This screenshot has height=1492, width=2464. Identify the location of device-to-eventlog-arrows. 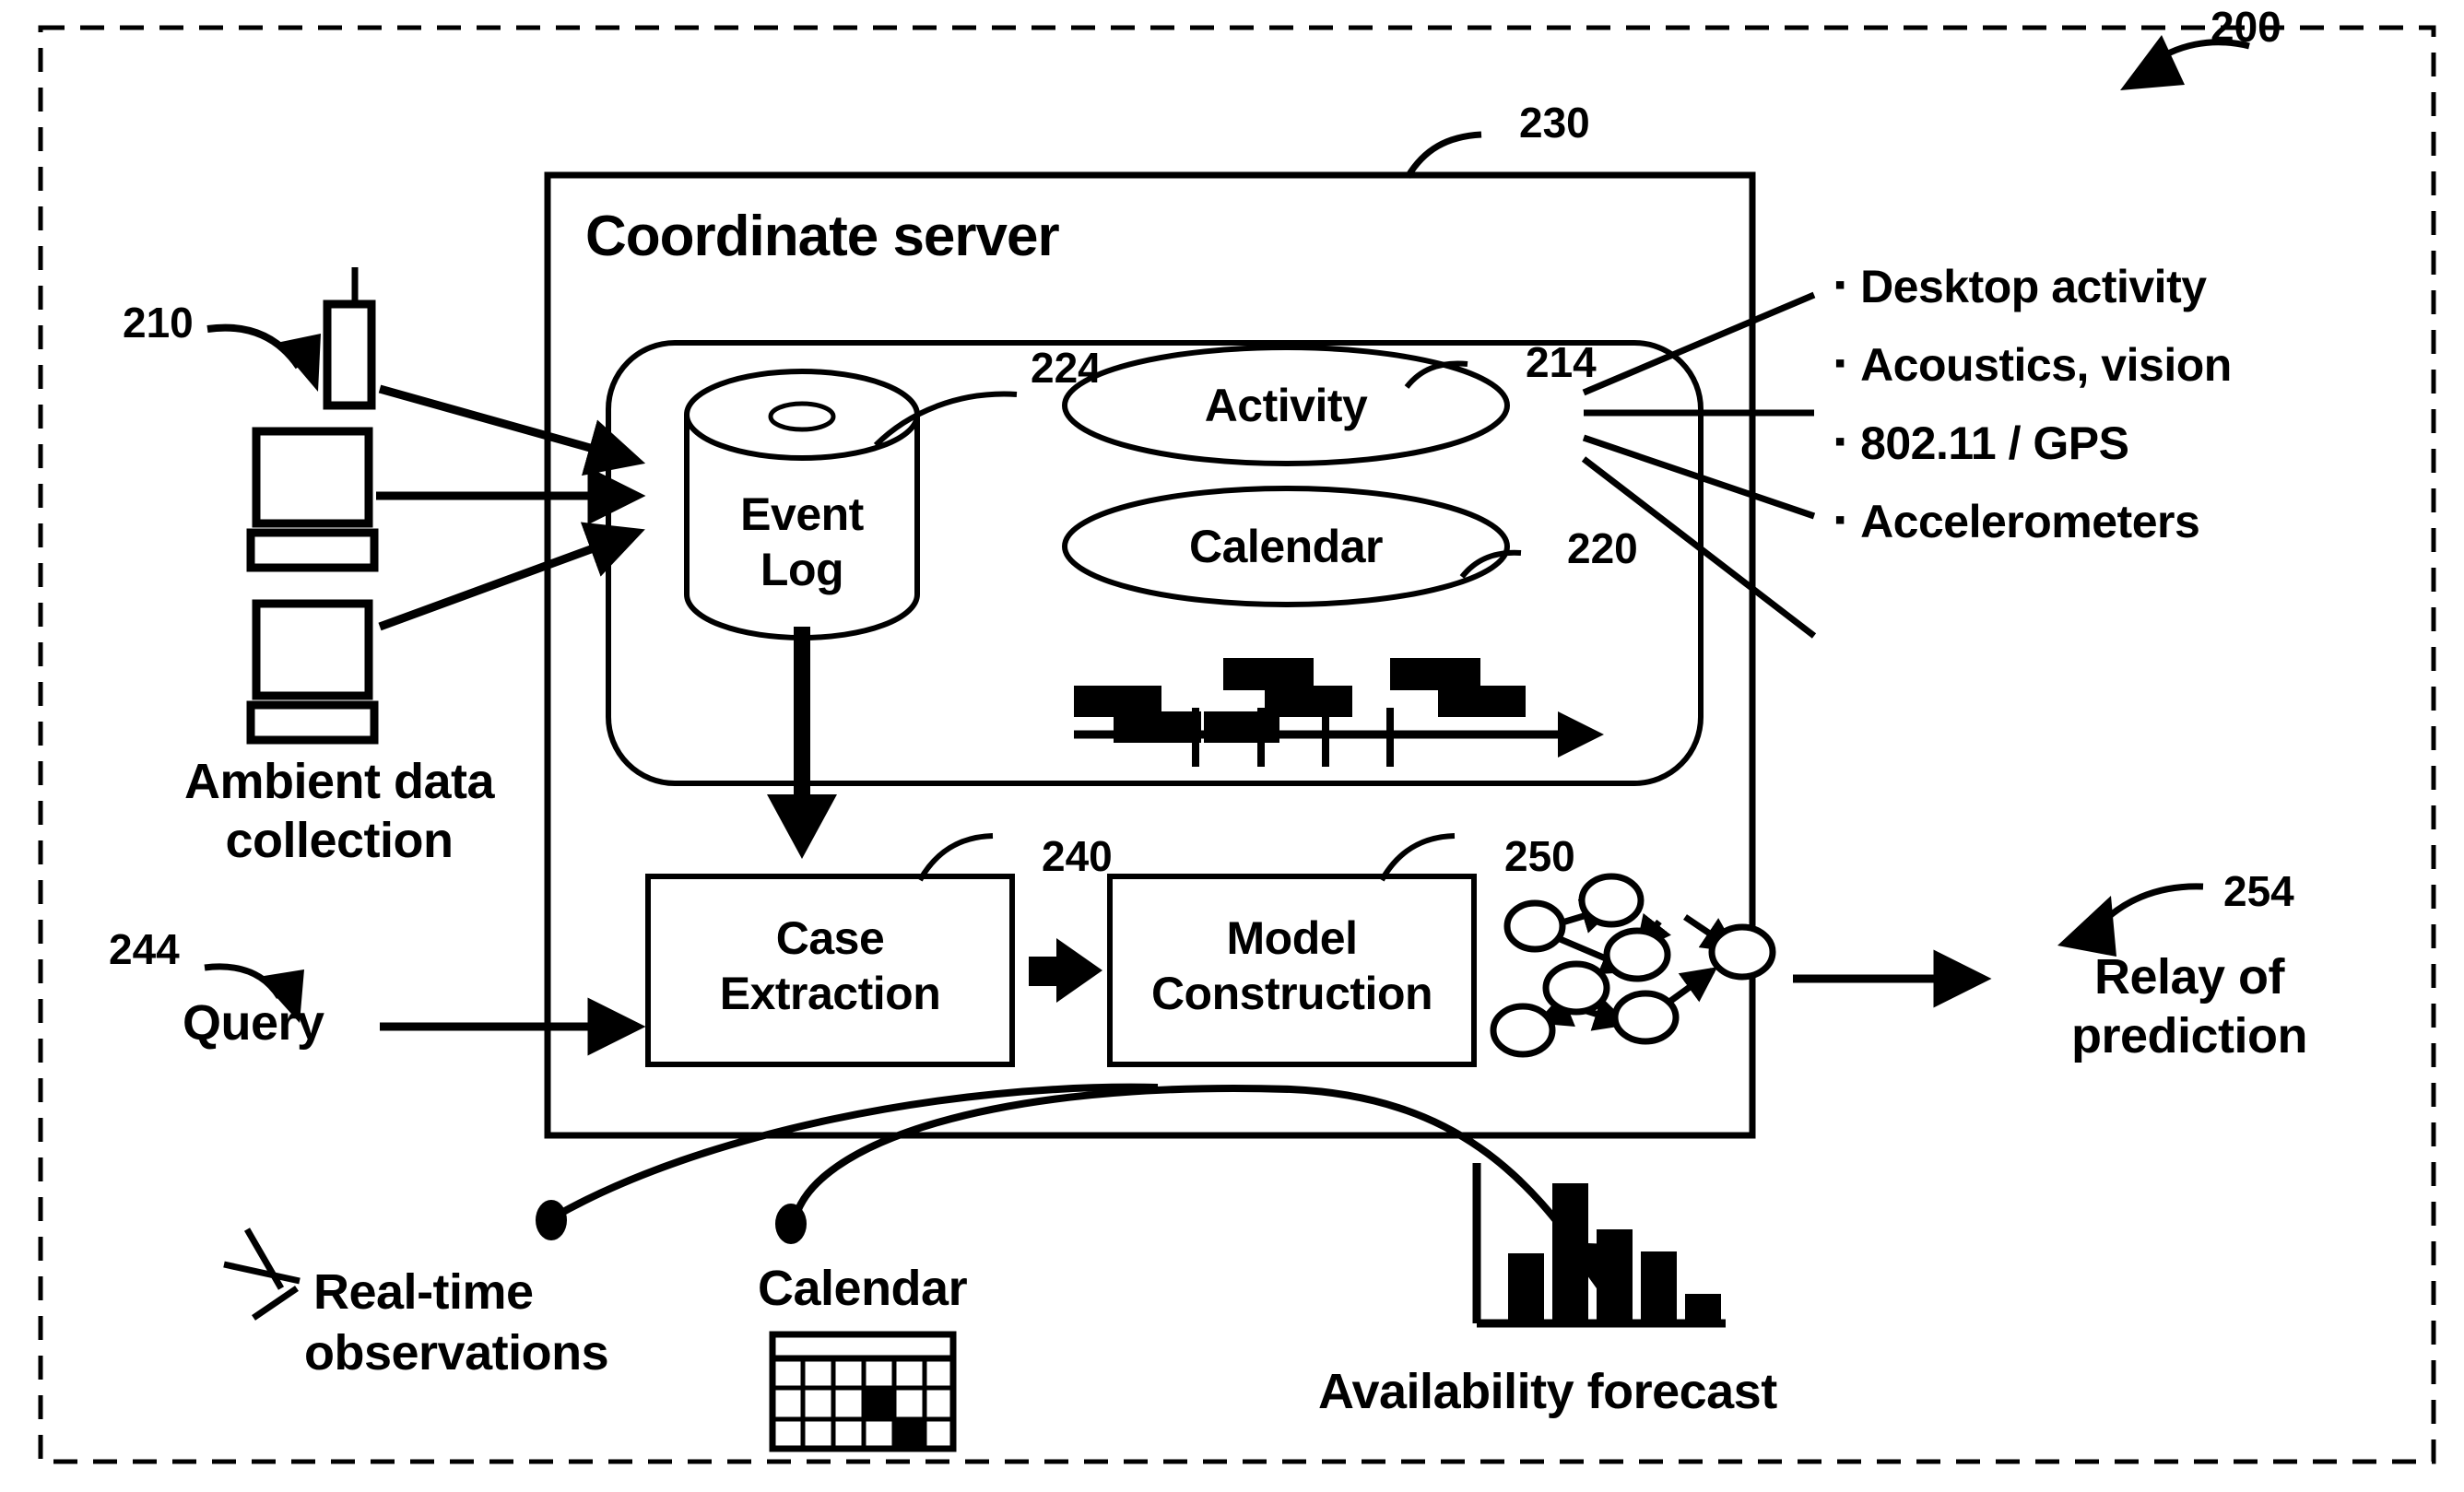
(511, 507).